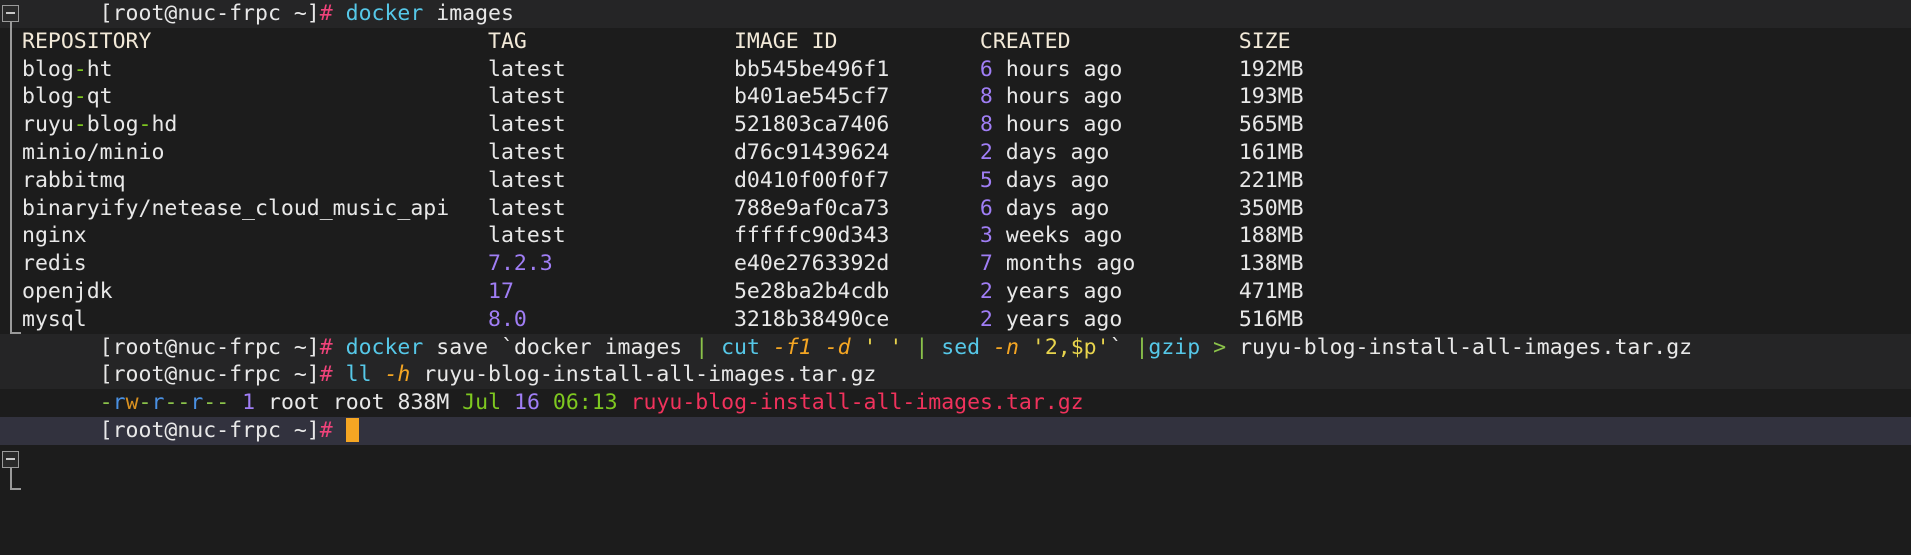 The height and width of the screenshot is (555, 1911). Describe the element at coordinates (527, 403) in the screenshot. I see `file-day: 16` at that location.